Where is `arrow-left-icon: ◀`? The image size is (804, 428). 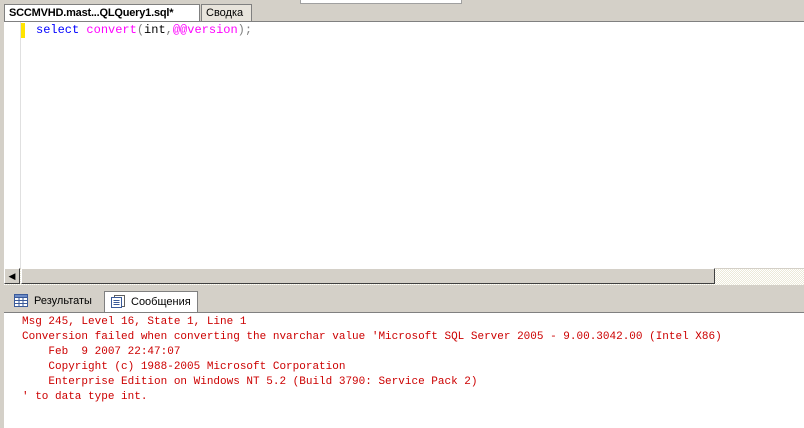 arrow-left-icon: ◀ is located at coordinates (12, 276).